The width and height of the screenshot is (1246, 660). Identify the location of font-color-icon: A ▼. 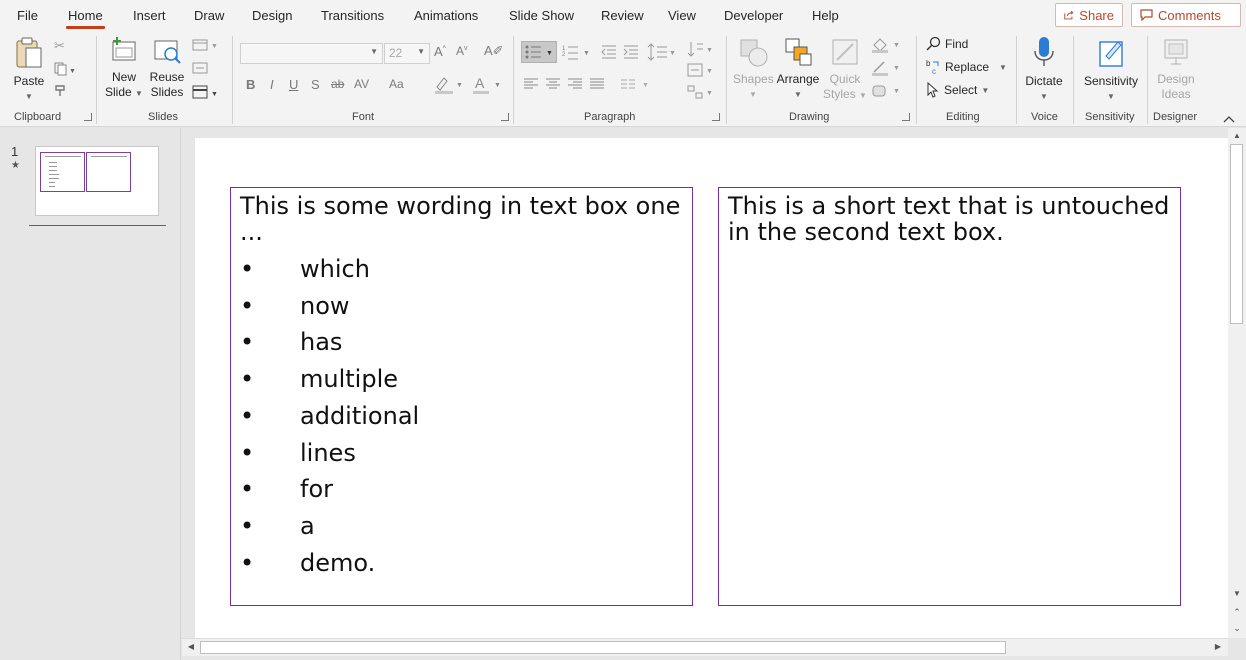
(488, 86).